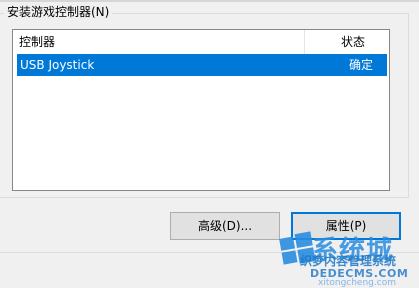 Image resolution: width=419 pixels, height=288 pixels. I want to click on list-column-headers: 控制器 状态, so click(201, 42).